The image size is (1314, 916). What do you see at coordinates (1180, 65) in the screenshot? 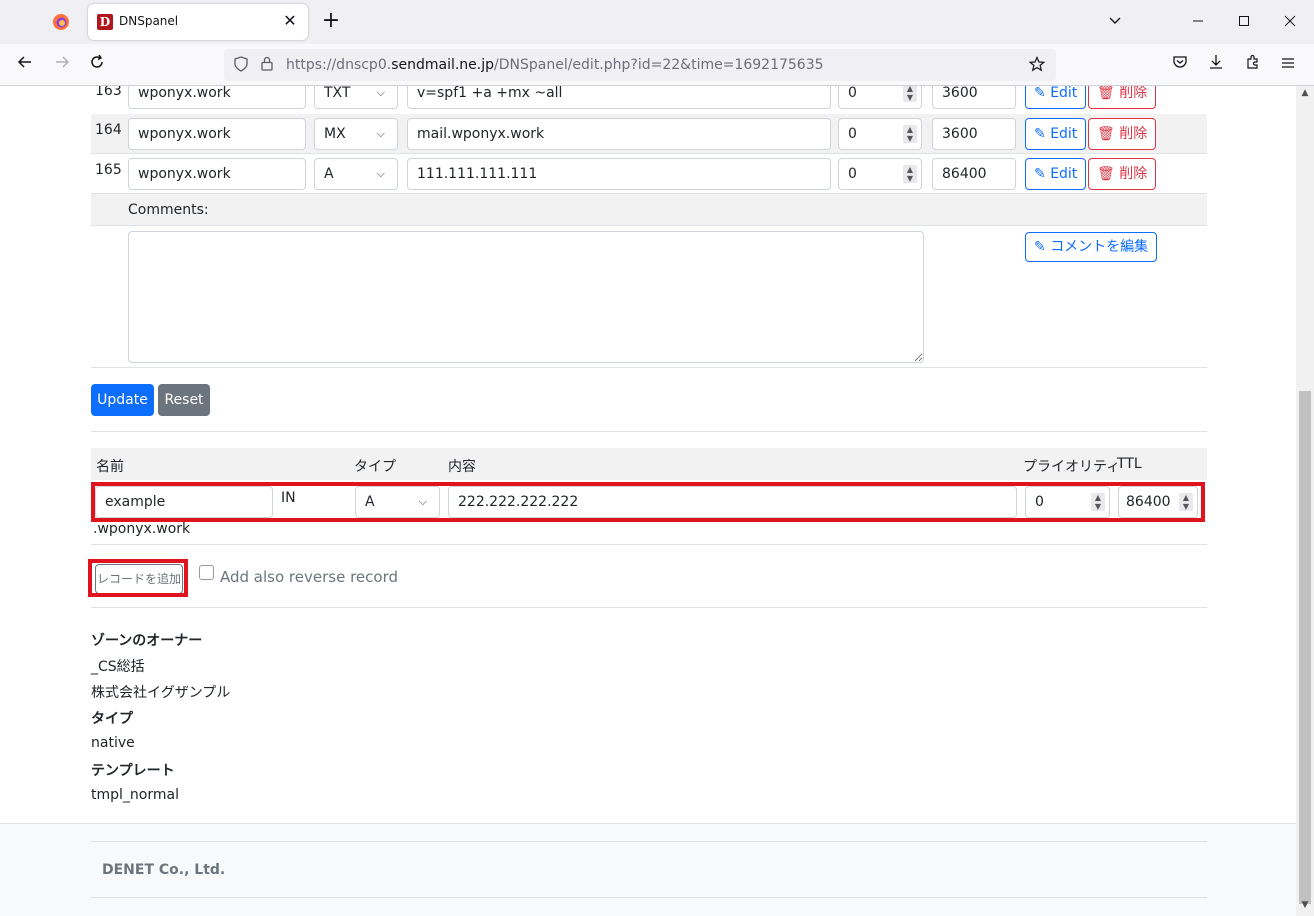
I see `pocket-icon` at bounding box center [1180, 65].